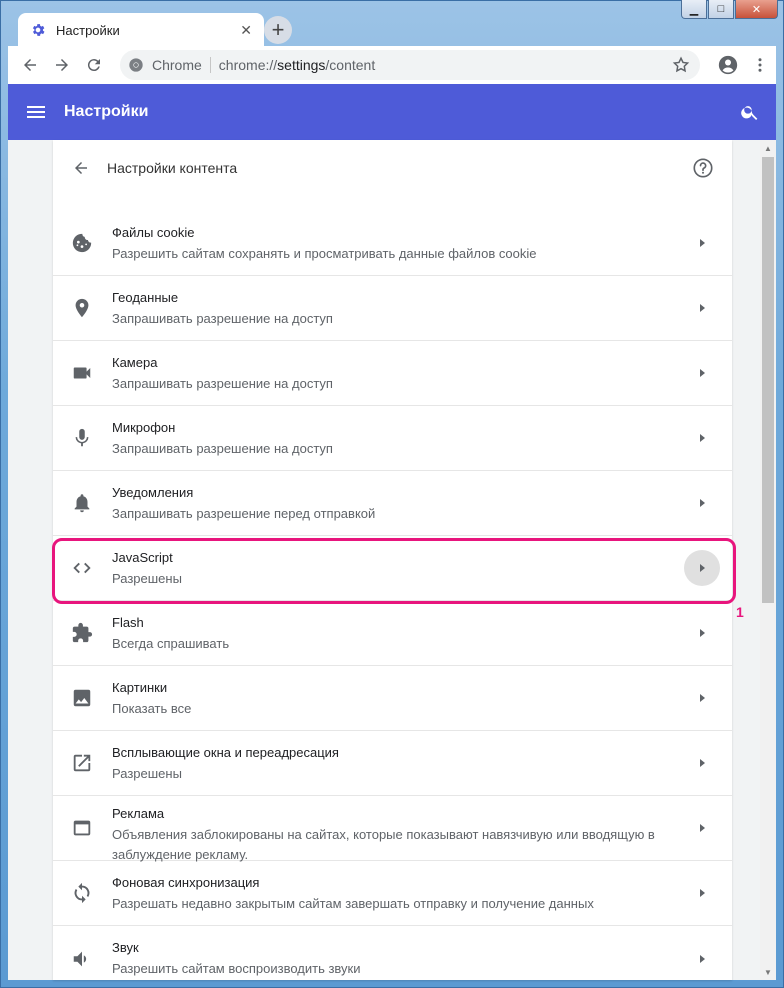  Describe the element at coordinates (392, 373) in the screenshot. I see `list-item-camera: Камера Запрашивать разрешение на доступ` at that location.